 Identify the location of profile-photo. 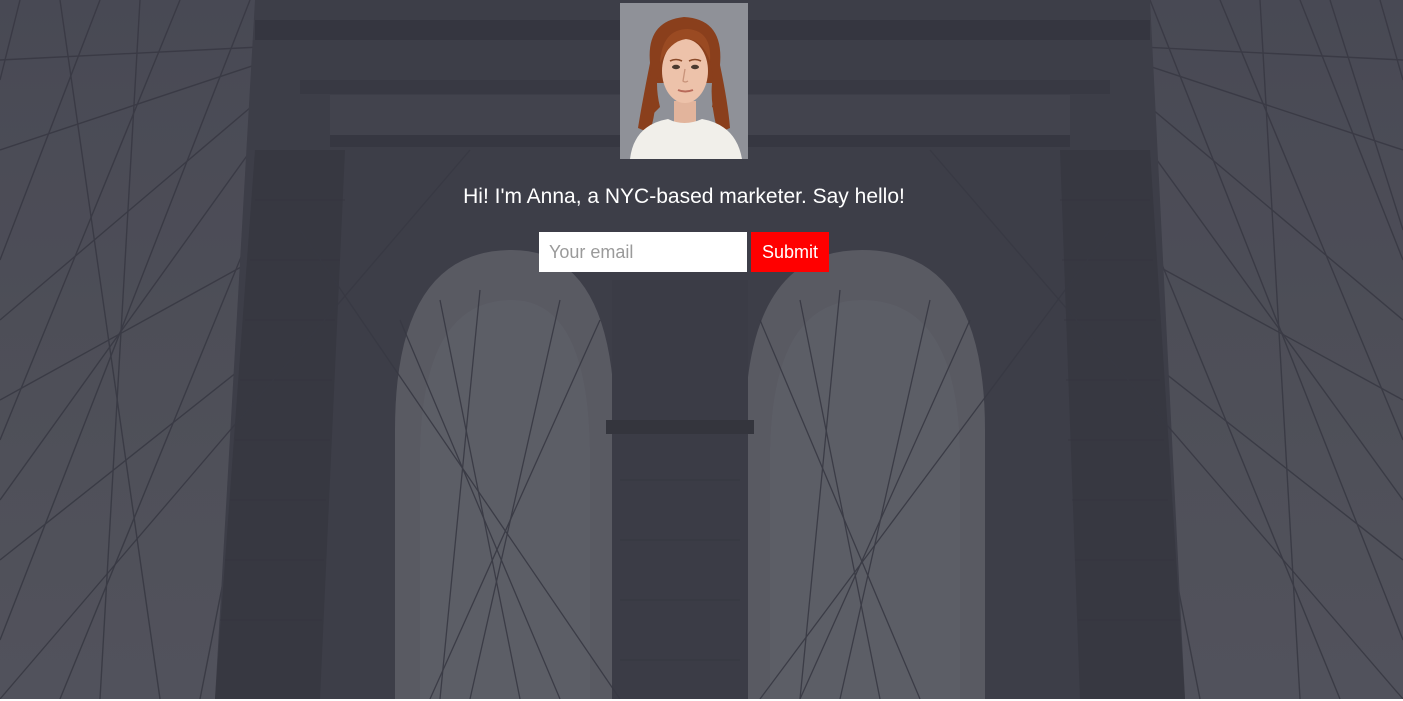
(684, 81).